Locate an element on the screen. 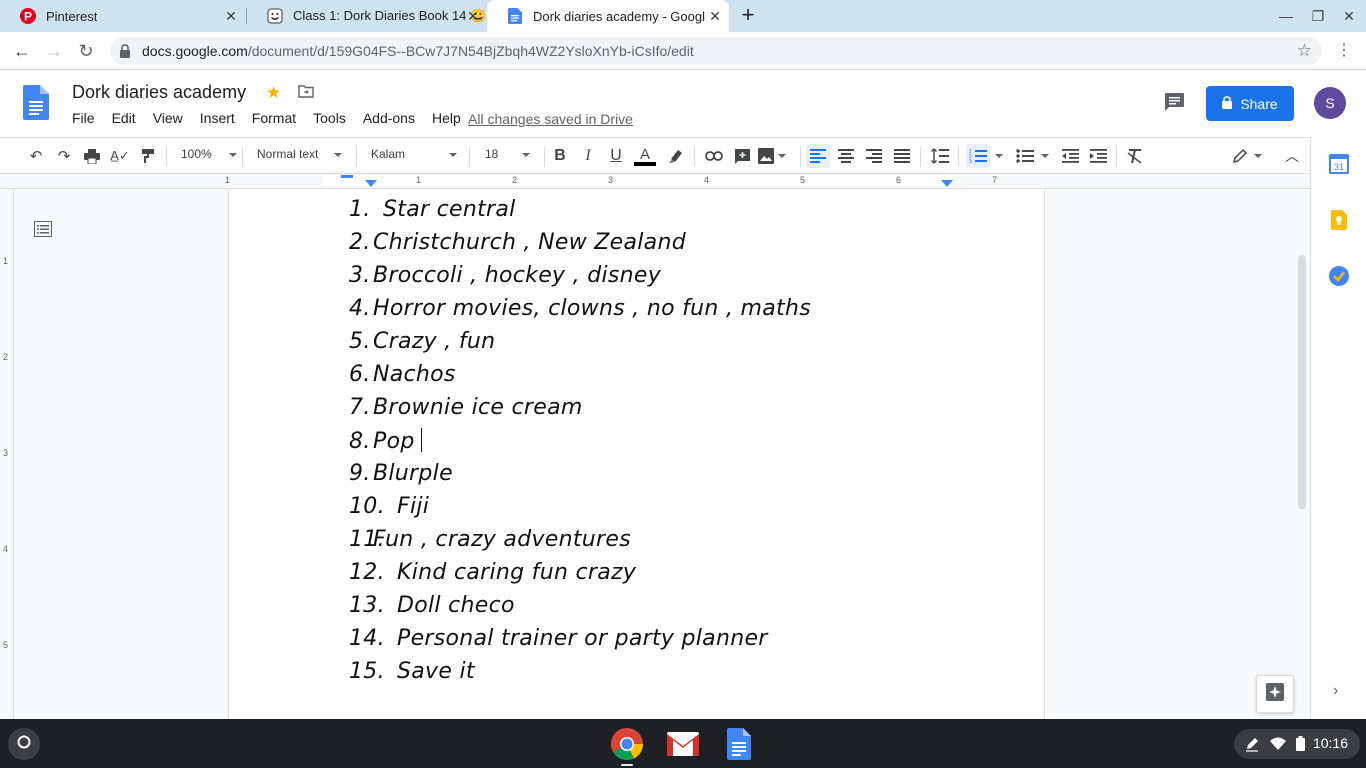 The height and width of the screenshot is (768, 1366). list-item: 6. Nachos is located at coordinates (402, 374).